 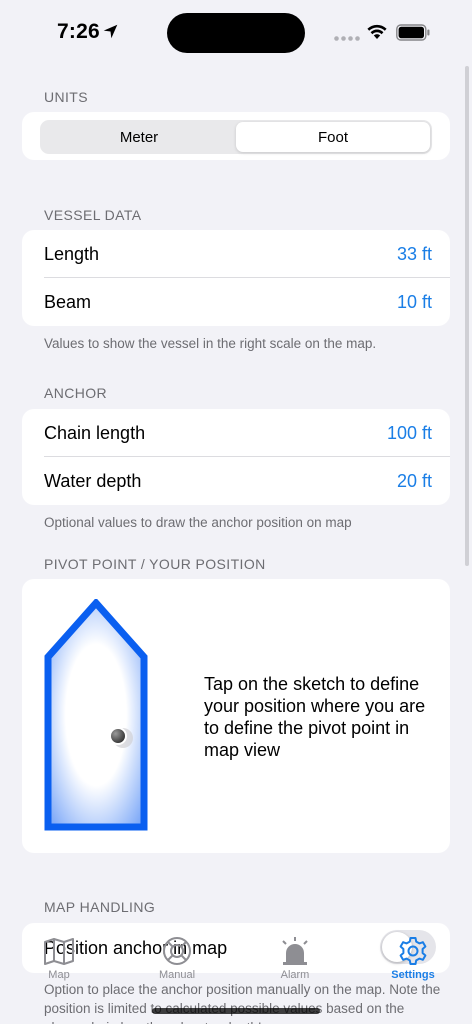 I want to click on vessel-section-header: VESSEL DATA, so click(x=93, y=215).